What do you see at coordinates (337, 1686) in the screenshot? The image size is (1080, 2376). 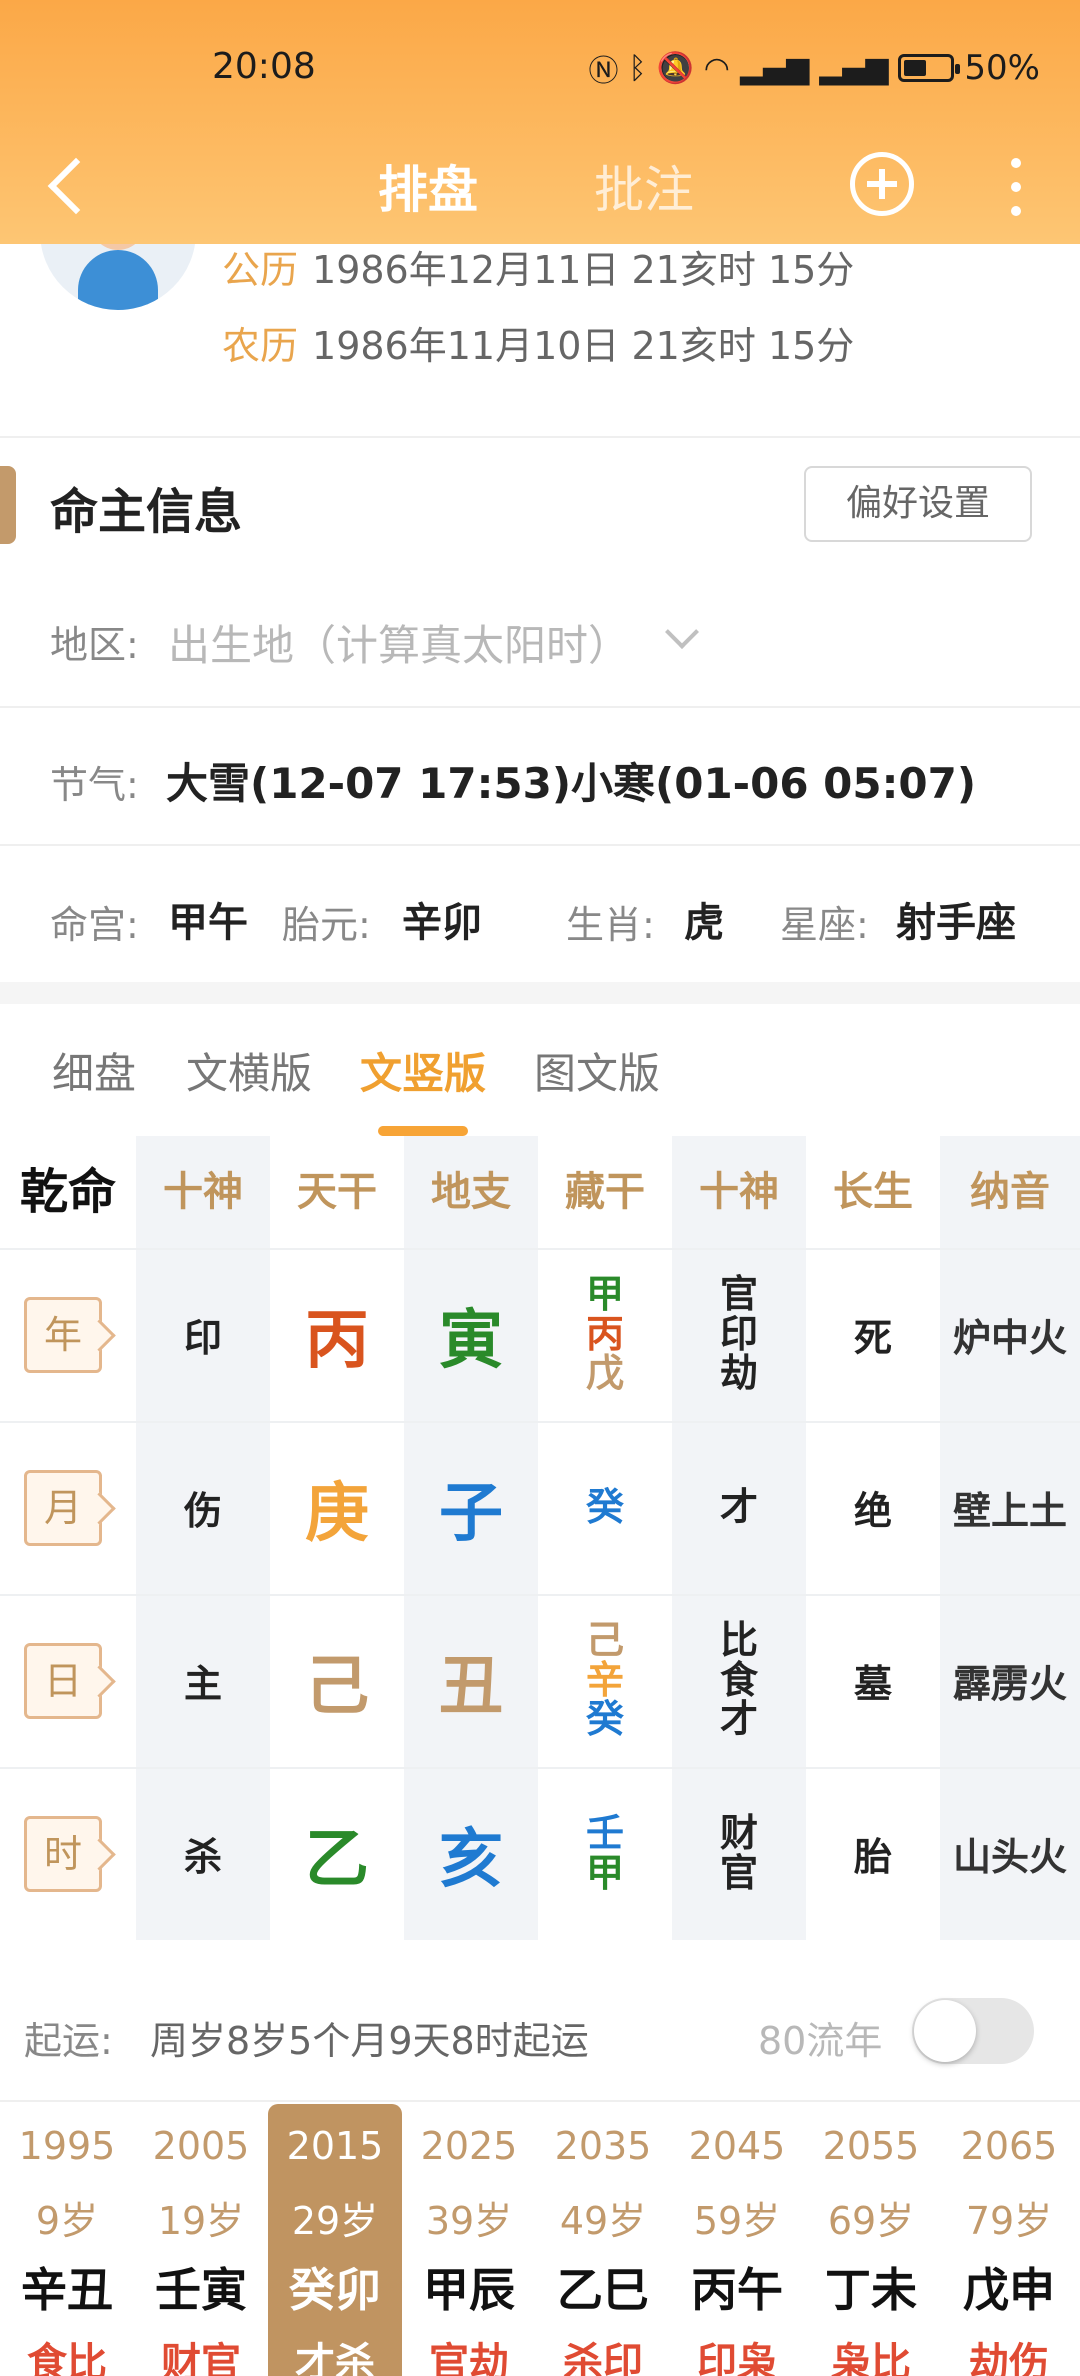 I see `tiangan-cell: 己` at bounding box center [337, 1686].